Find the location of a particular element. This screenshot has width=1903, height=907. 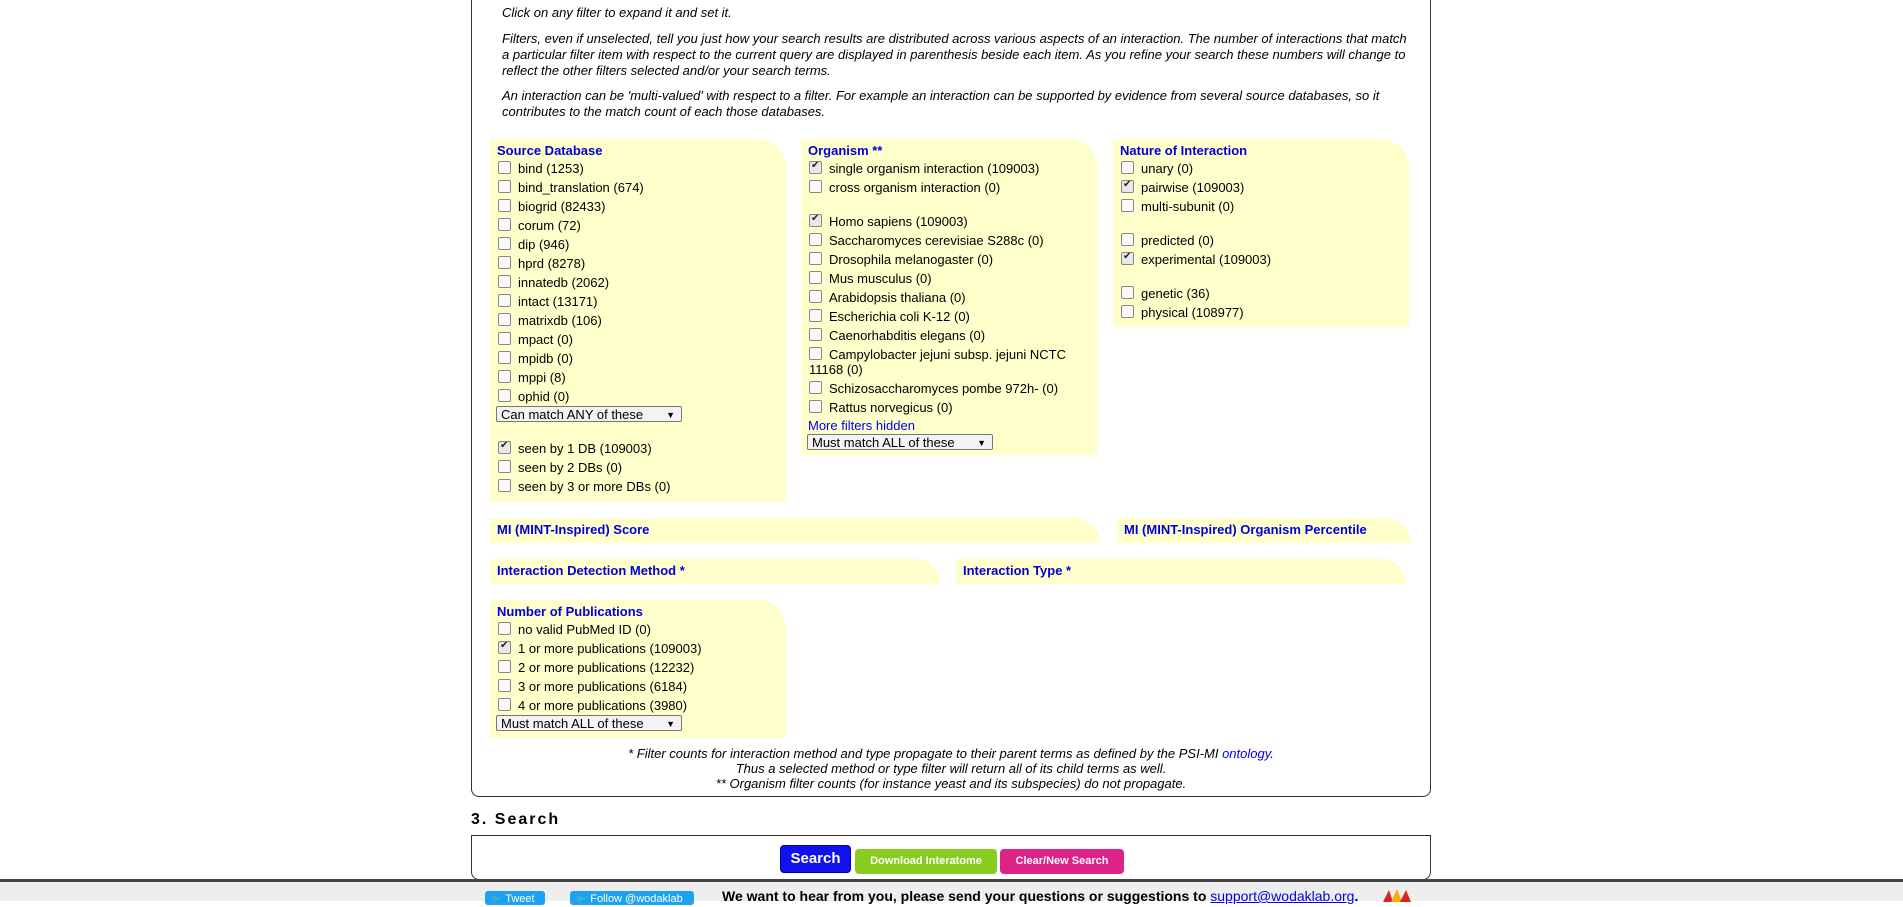

filter-item: Saccharomyces cerevisiae S288c (0) is located at coordinates (949, 240).